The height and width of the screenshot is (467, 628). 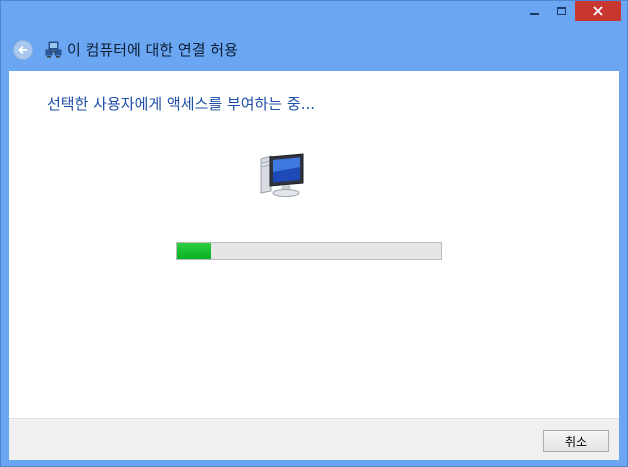 What do you see at coordinates (309, 251) in the screenshot?
I see `progress-bar` at bounding box center [309, 251].